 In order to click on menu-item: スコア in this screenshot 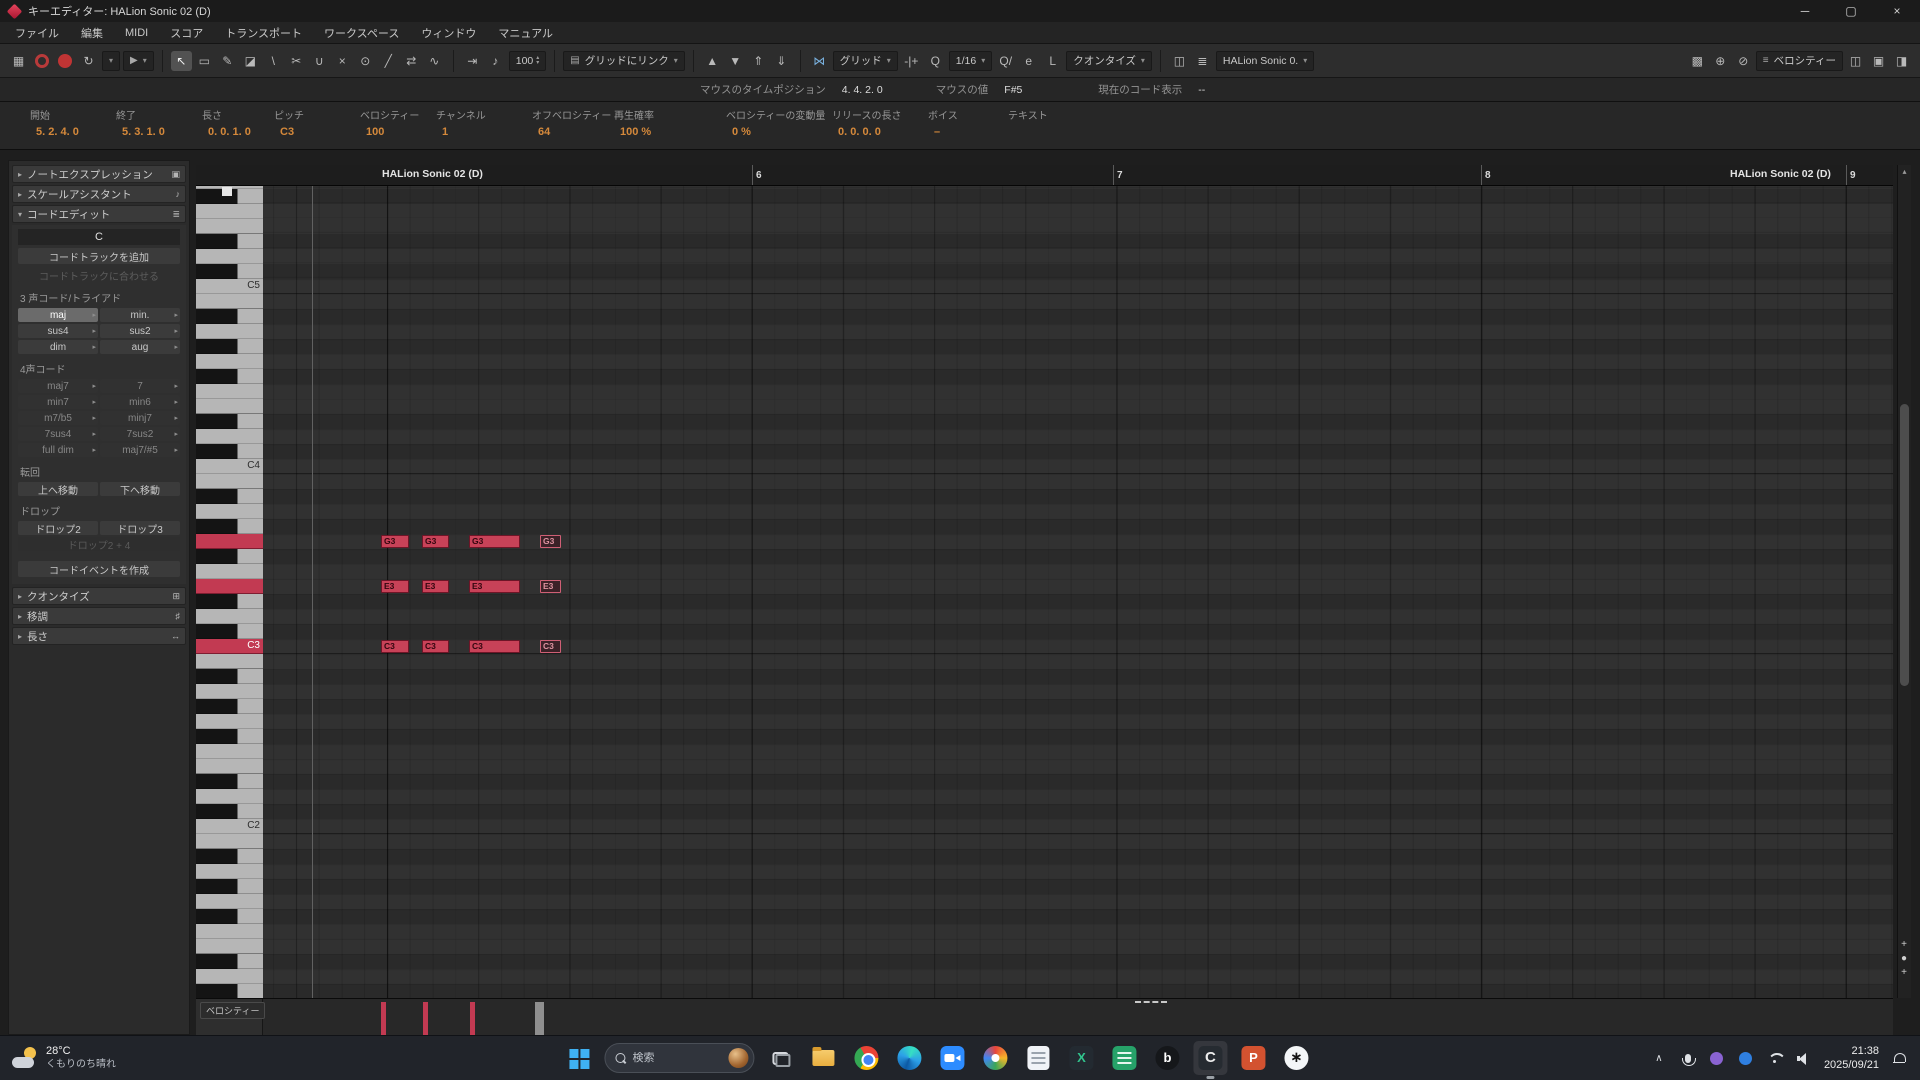, I will do `click(186, 33)`.